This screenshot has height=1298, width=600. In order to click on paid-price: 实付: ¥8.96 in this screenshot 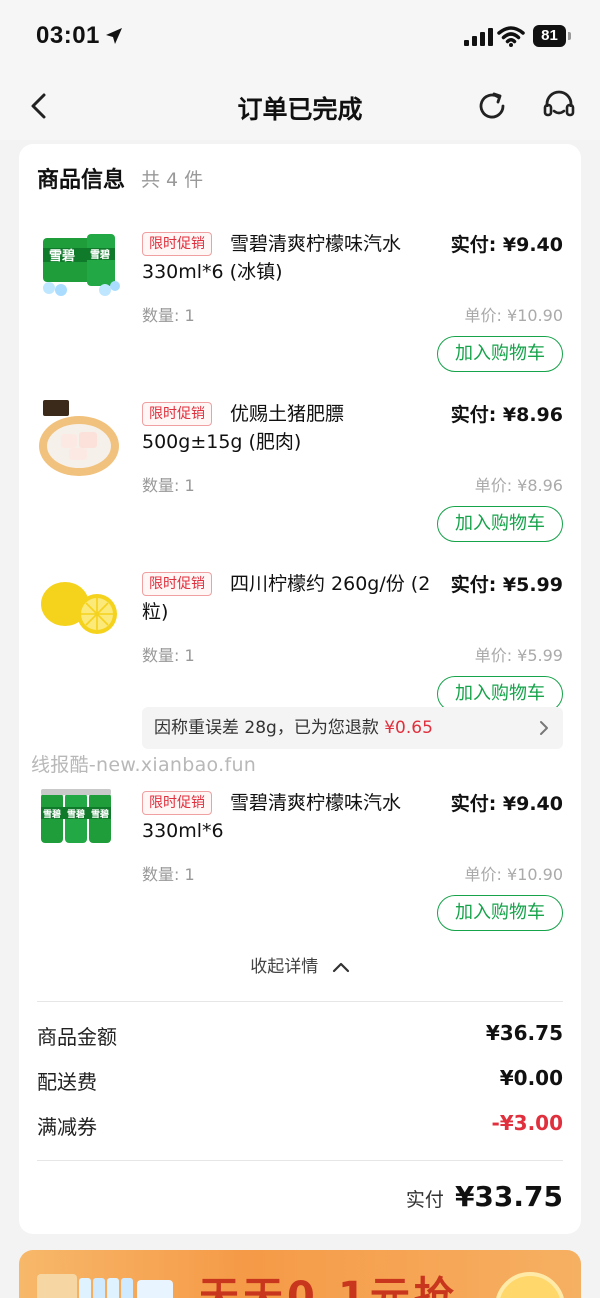, I will do `click(506, 415)`.